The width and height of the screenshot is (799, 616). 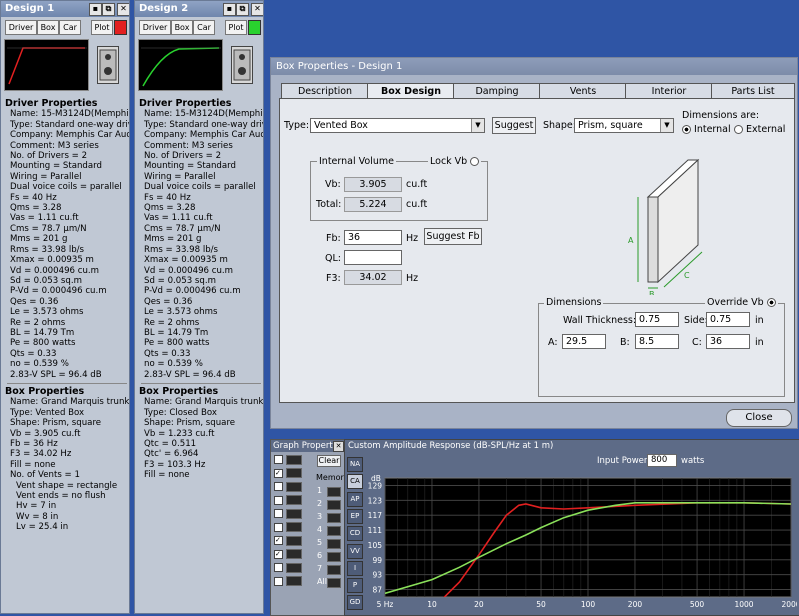 I want to click on property-line: Xmax = 0.00935 m, so click(x=186, y=260).